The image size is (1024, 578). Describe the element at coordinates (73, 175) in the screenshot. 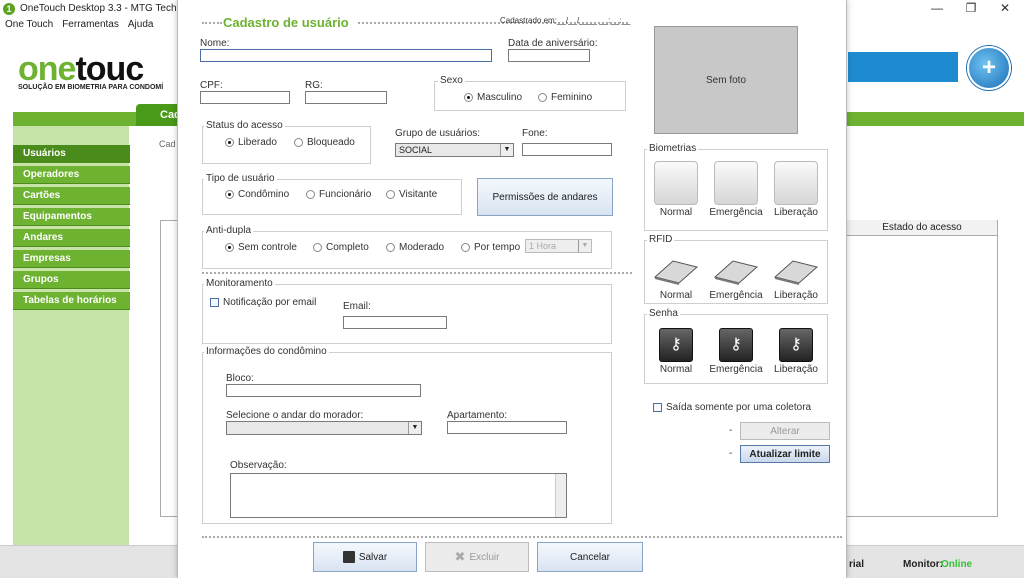

I see `sidebar-item-operadores: Operadores` at that location.